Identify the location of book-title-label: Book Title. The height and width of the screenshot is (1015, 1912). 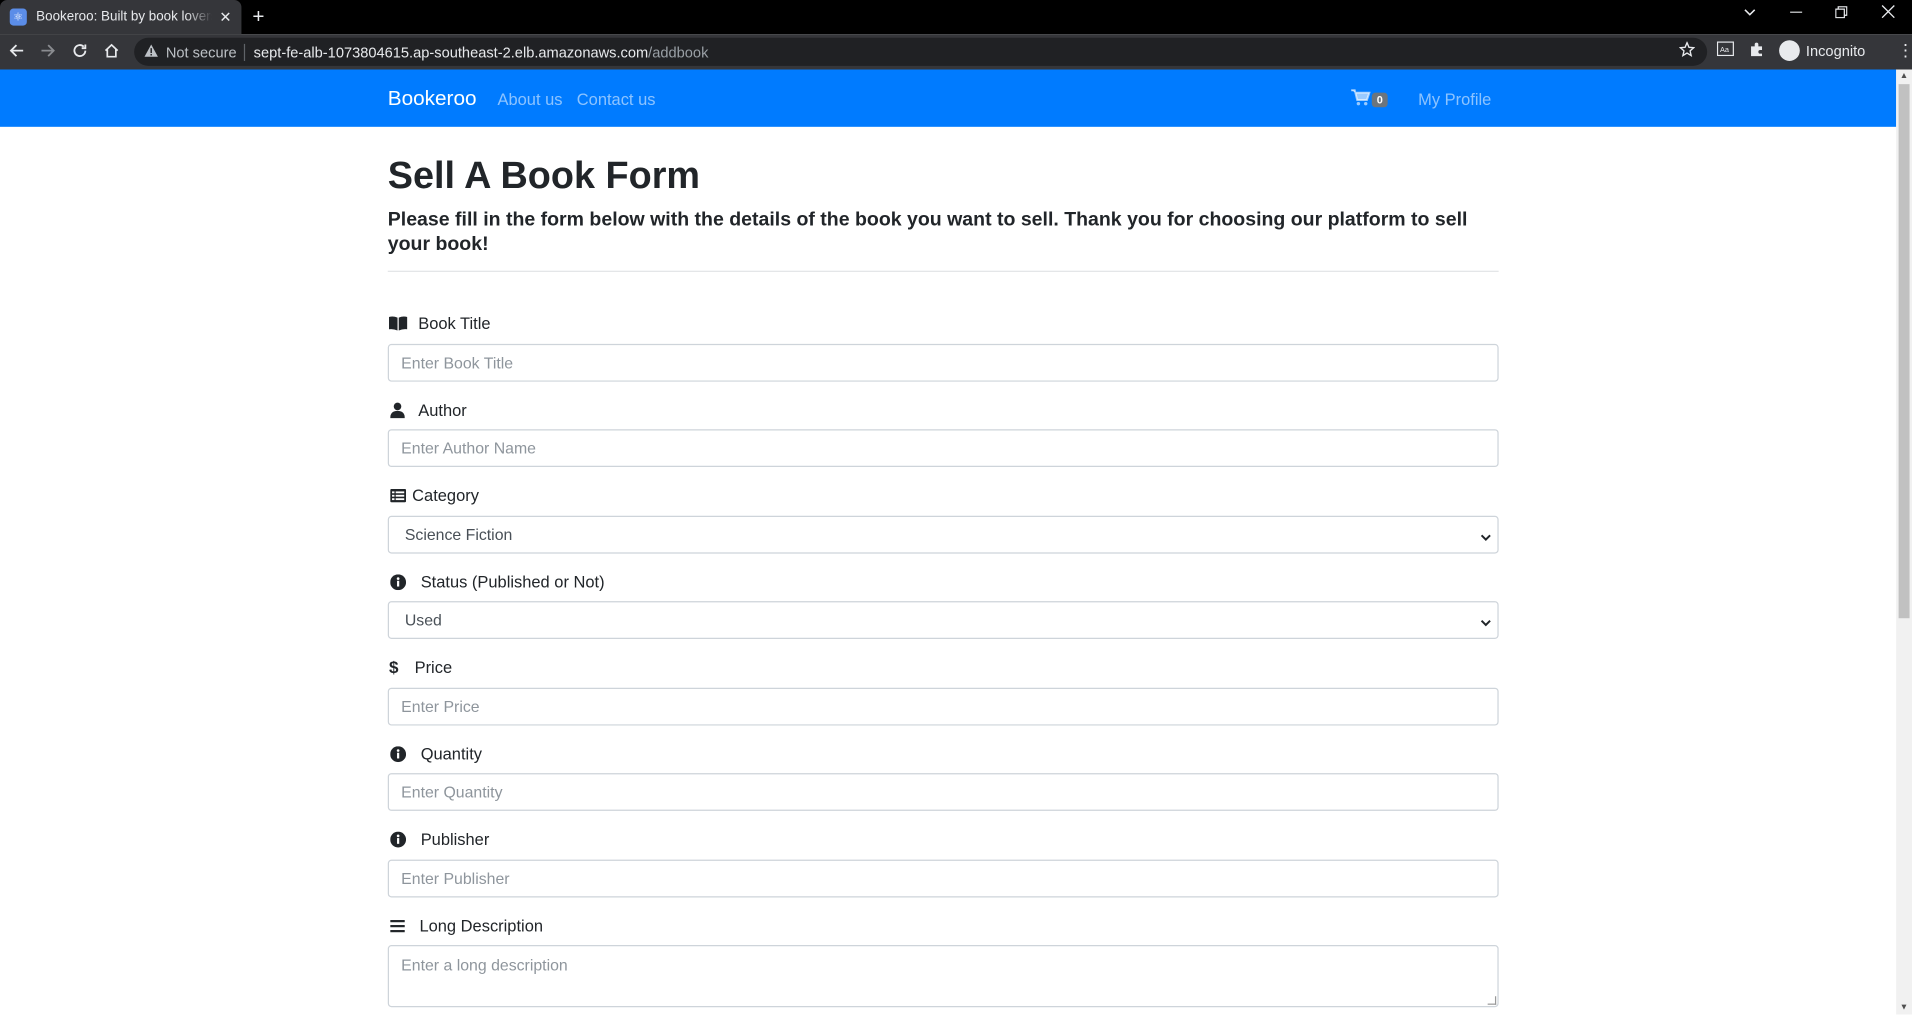
(439, 323).